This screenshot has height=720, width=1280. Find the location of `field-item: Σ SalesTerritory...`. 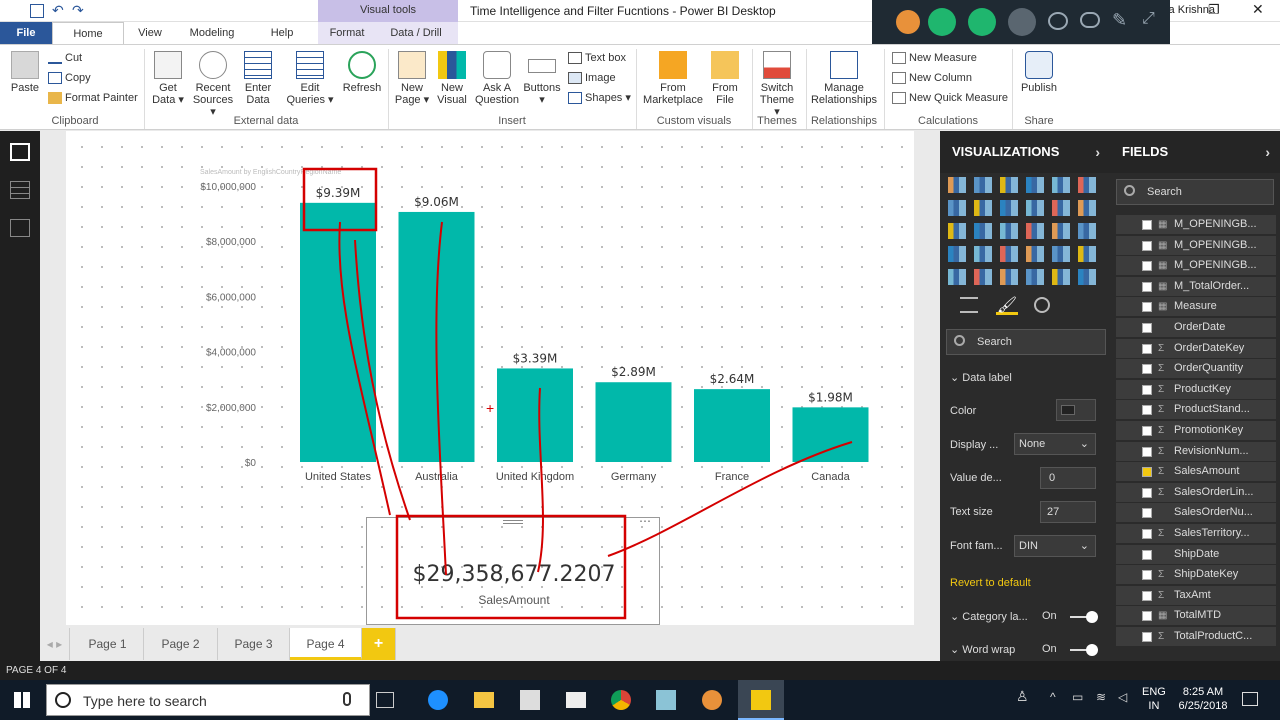

field-item: Σ SalesTerritory... is located at coordinates (1196, 533).